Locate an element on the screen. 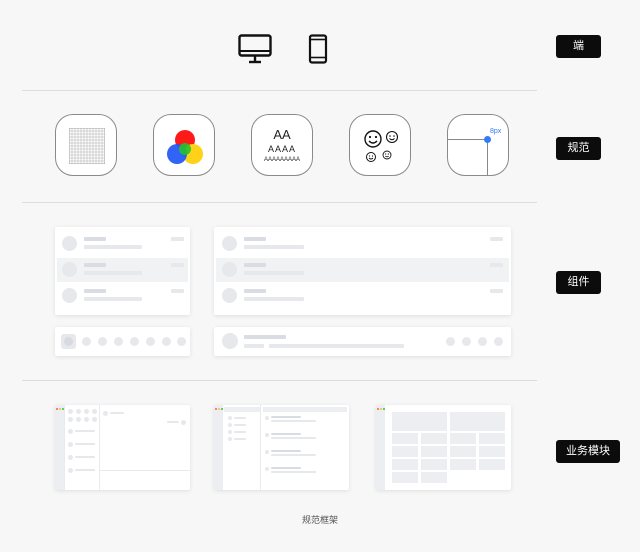 The image size is (640, 552). typography-spec-icon: AA AAAA AAAAAAAAA is located at coordinates (282, 145).